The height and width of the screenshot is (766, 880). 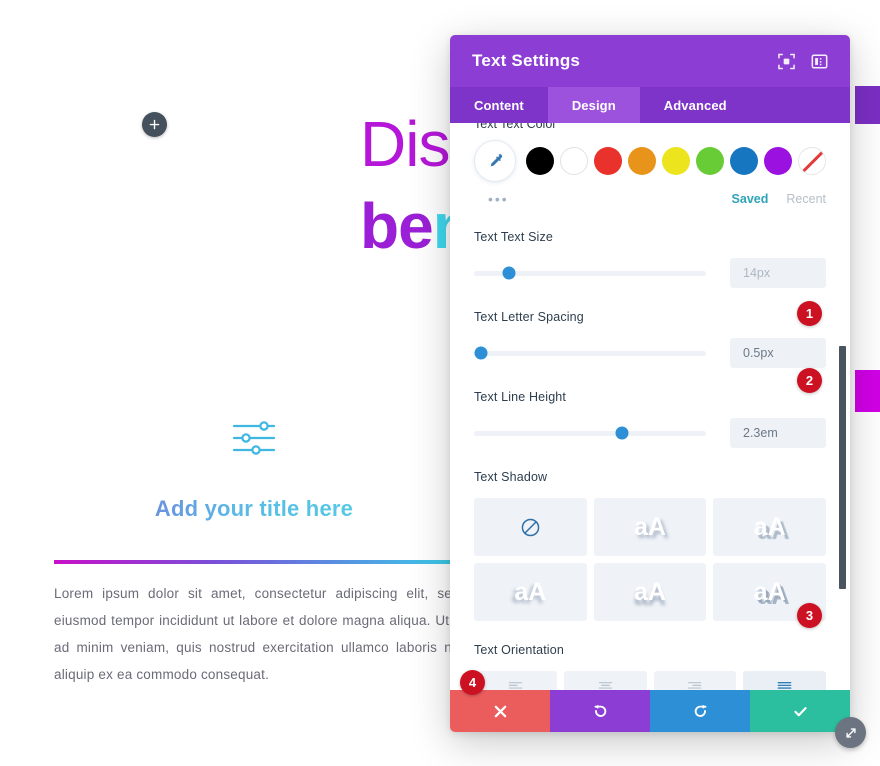 What do you see at coordinates (650, 666) in the screenshot?
I see `field-text-orientation: Text Orientation` at bounding box center [650, 666].